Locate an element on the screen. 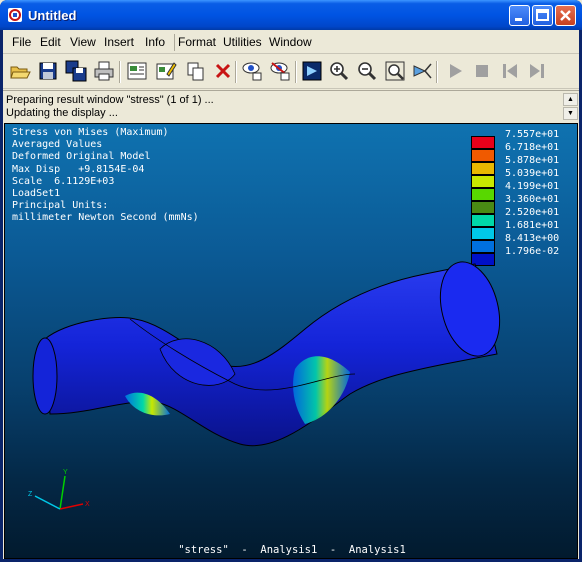 This screenshot has height=562, width=582. minimize-button is located at coordinates (519, 15).